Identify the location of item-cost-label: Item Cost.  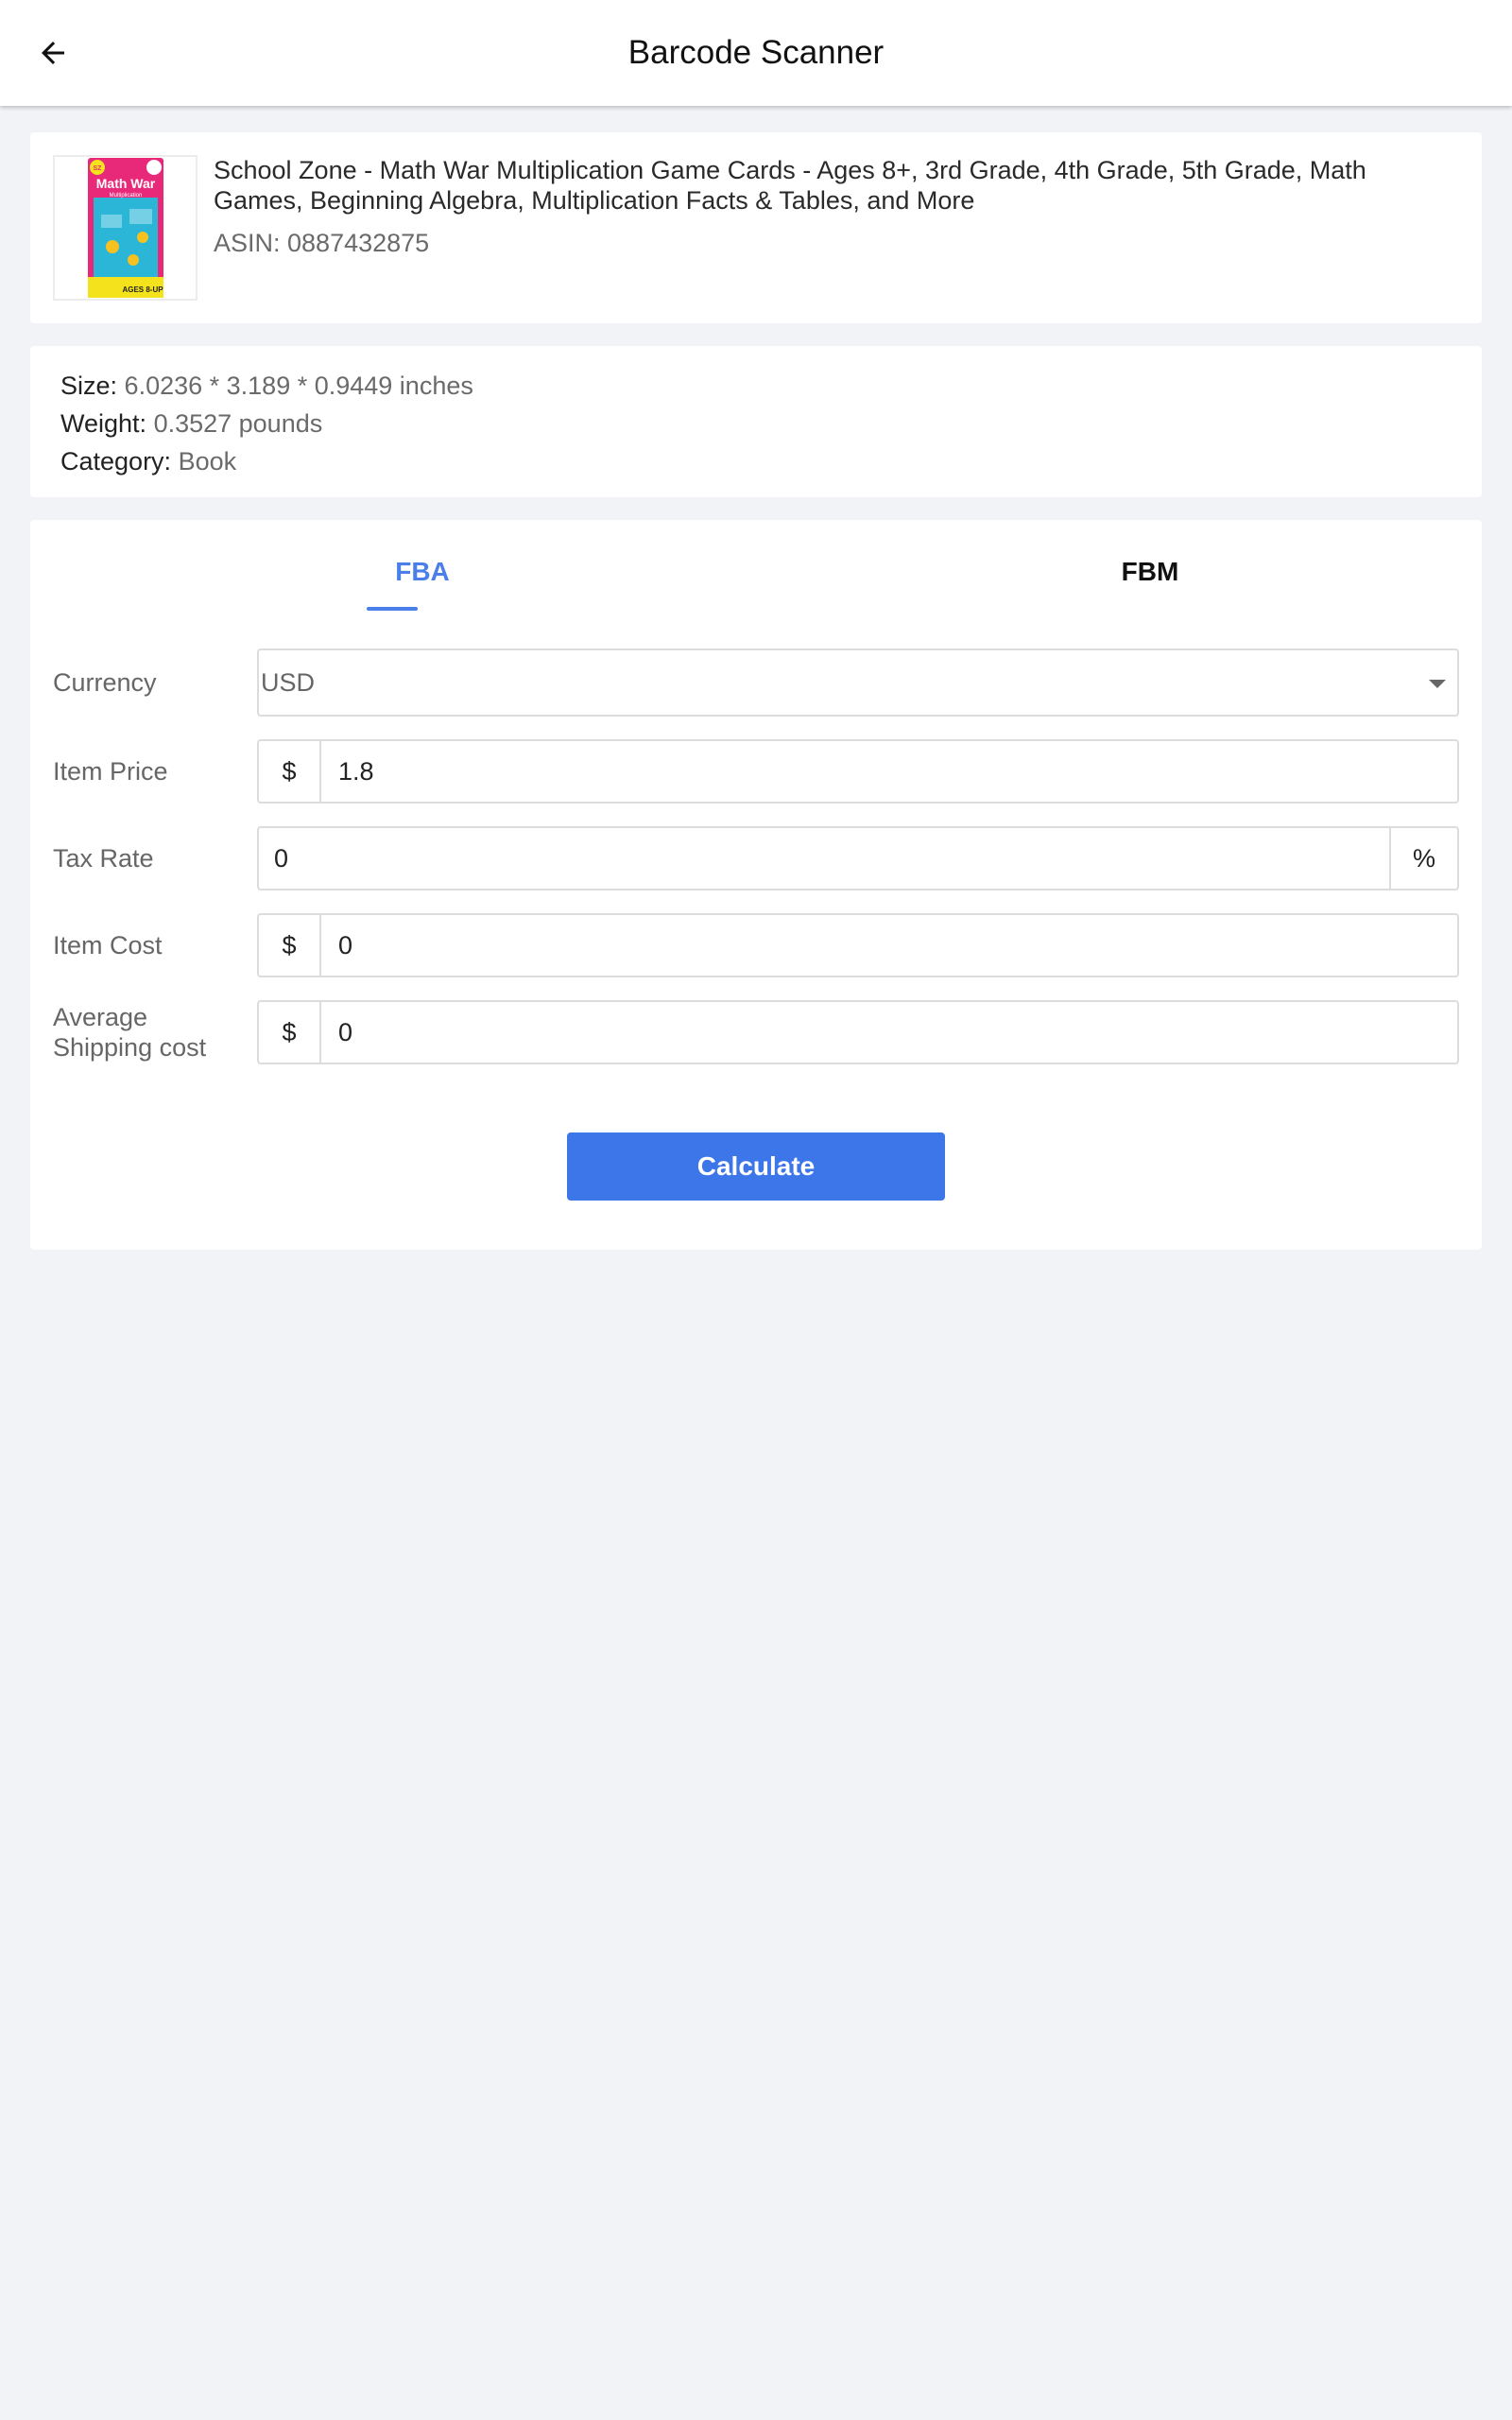
(108, 945).